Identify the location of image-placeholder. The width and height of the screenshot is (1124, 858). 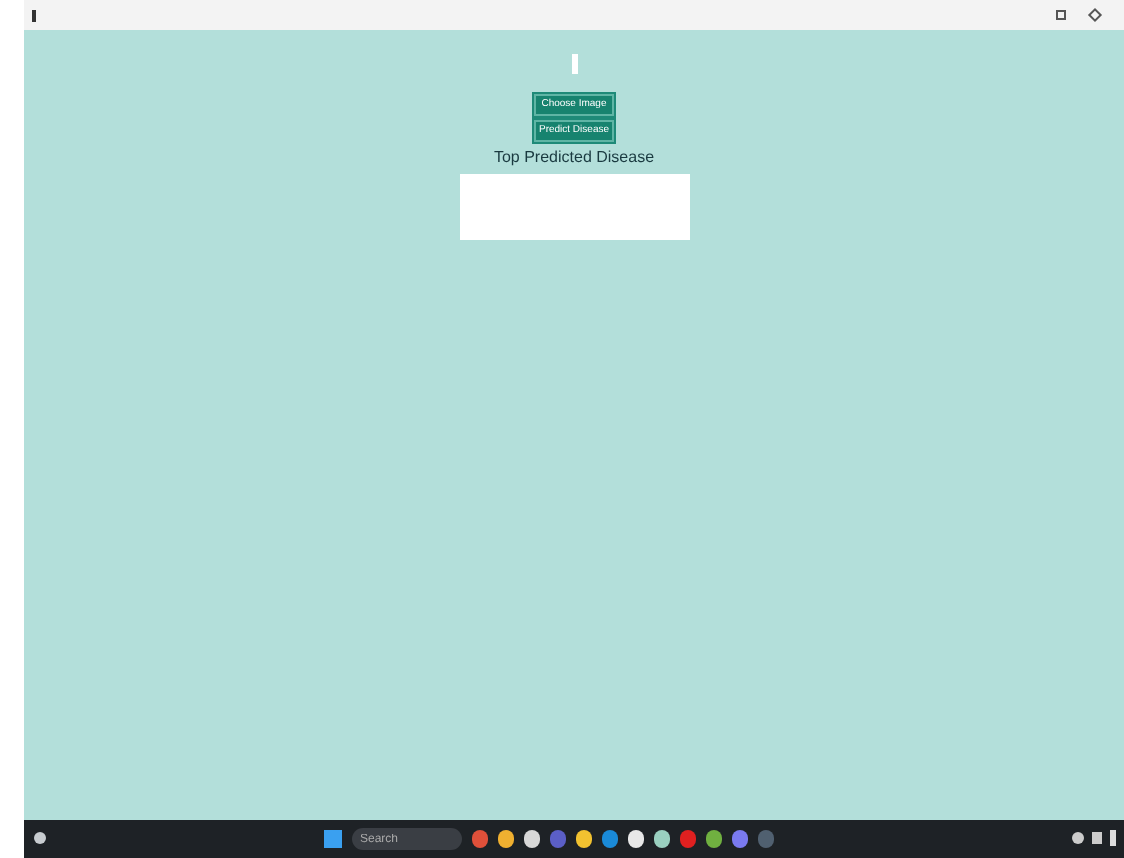
(574, 64).